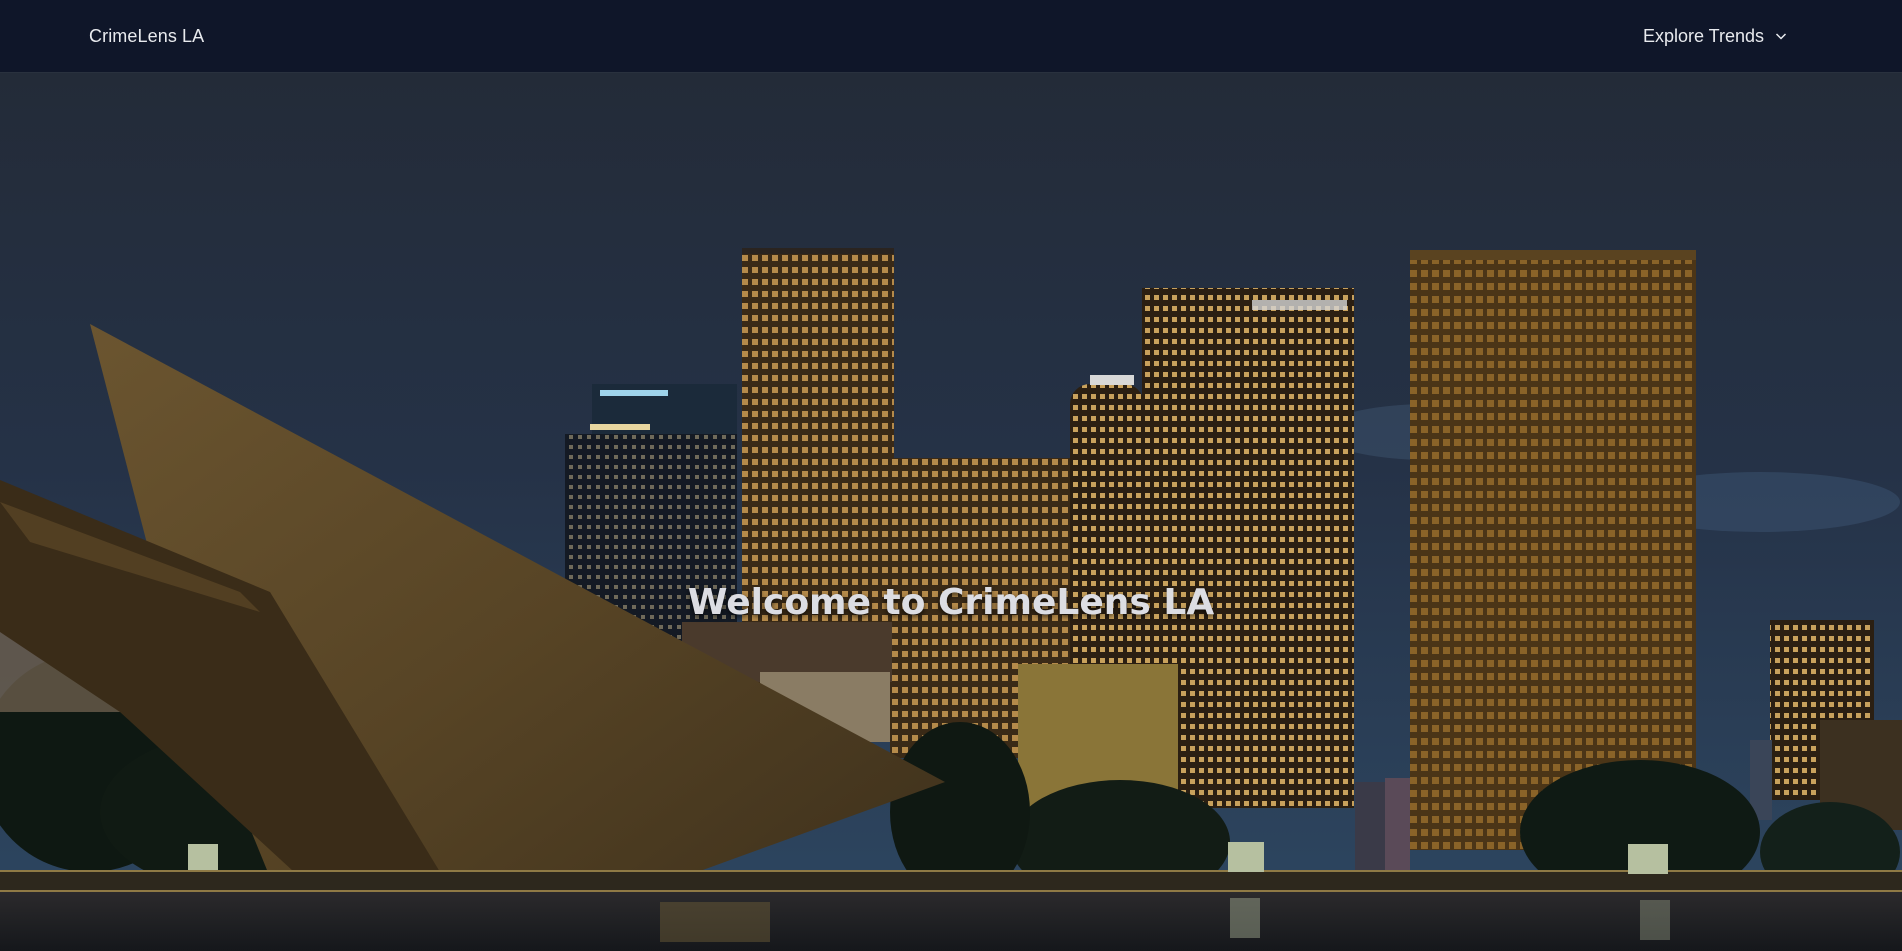 This screenshot has width=1902, height=951. Describe the element at coordinates (1703, 35) in the screenshot. I see `explore-trends-label: Explore Trends` at that location.